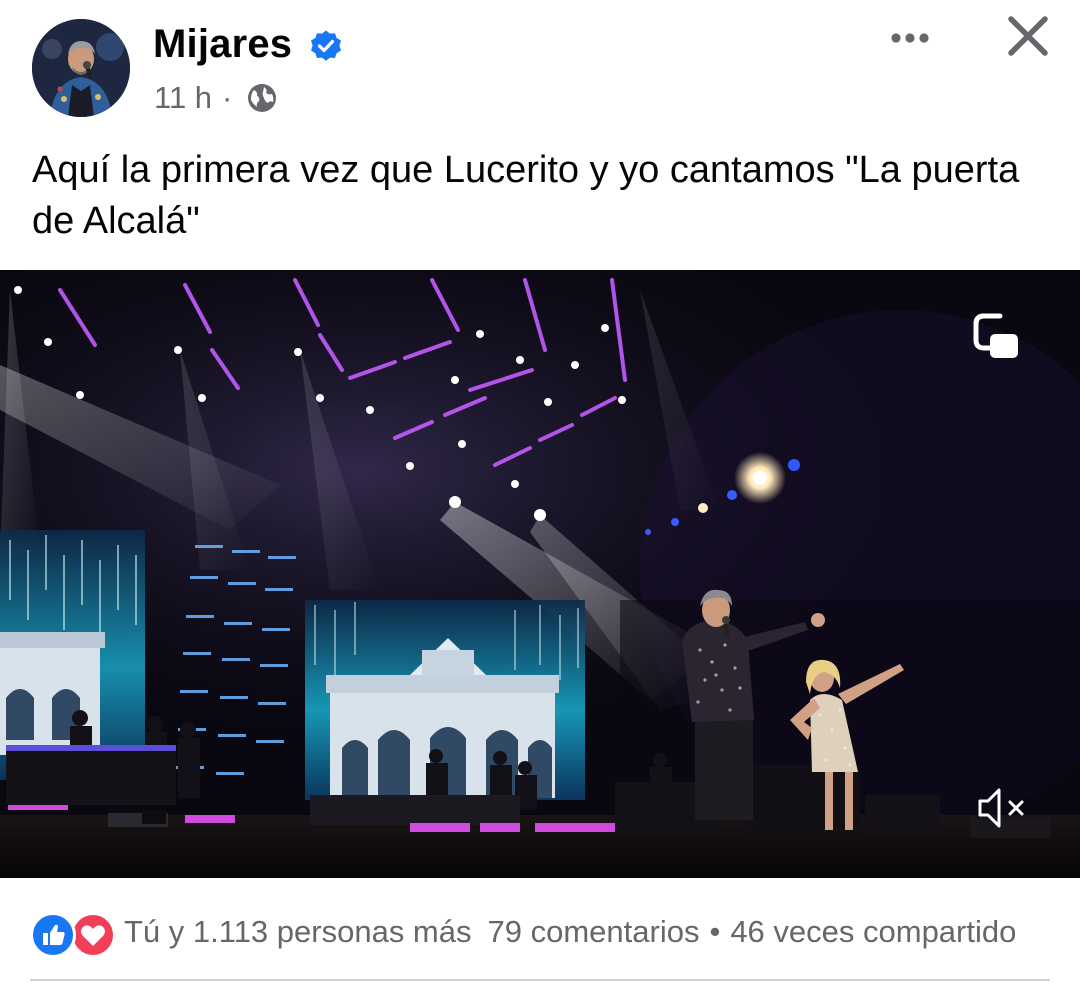  Describe the element at coordinates (326, 45) in the screenshot. I see `verified-badge-icon` at that location.